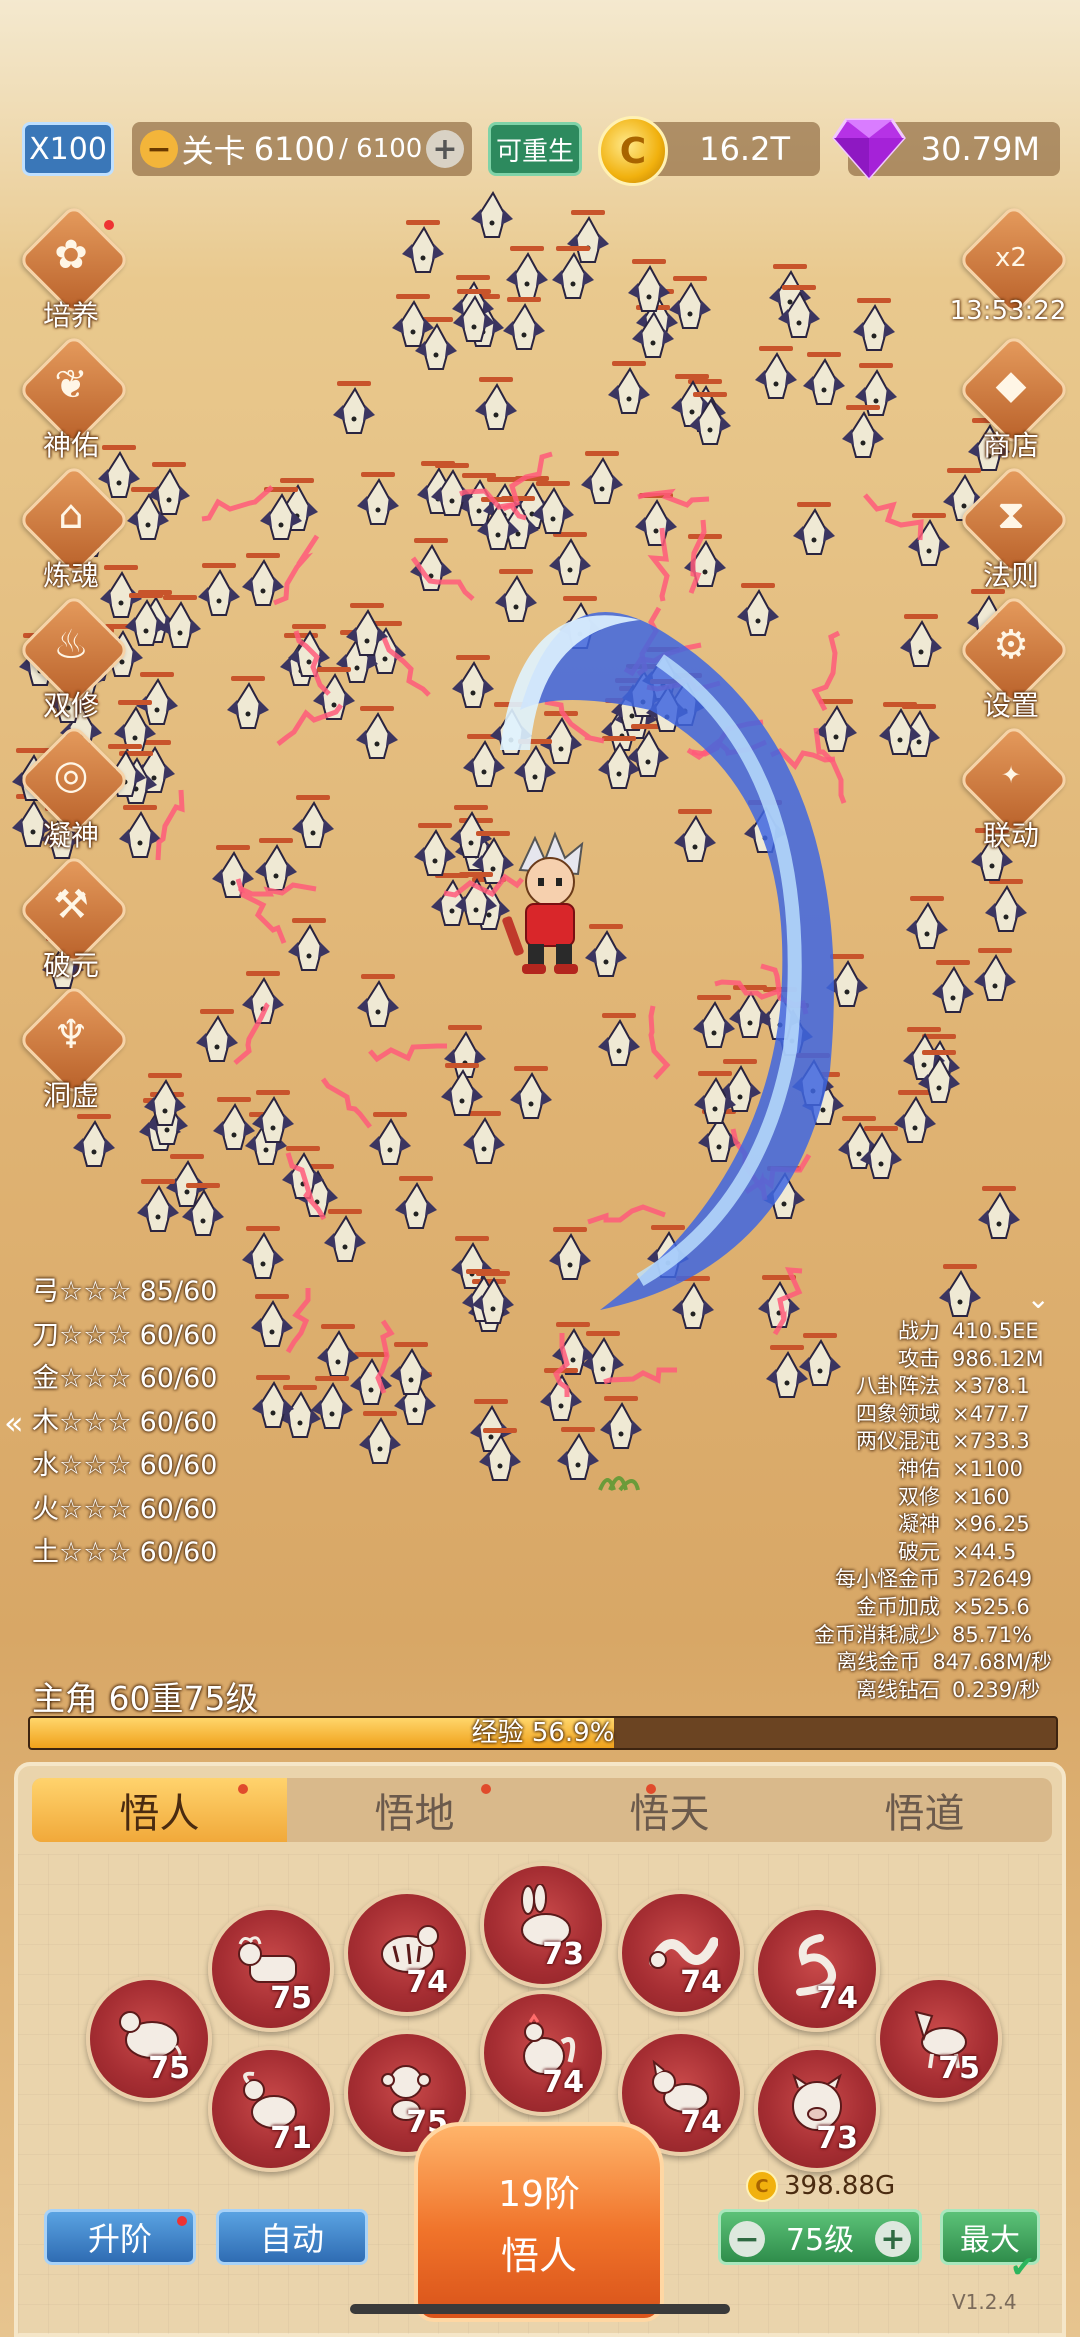 The height and width of the screenshot is (2337, 1080). What do you see at coordinates (924, 1810) in the screenshot?
I see `tab-wu-dao: 悟道` at bounding box center [924, 1810].